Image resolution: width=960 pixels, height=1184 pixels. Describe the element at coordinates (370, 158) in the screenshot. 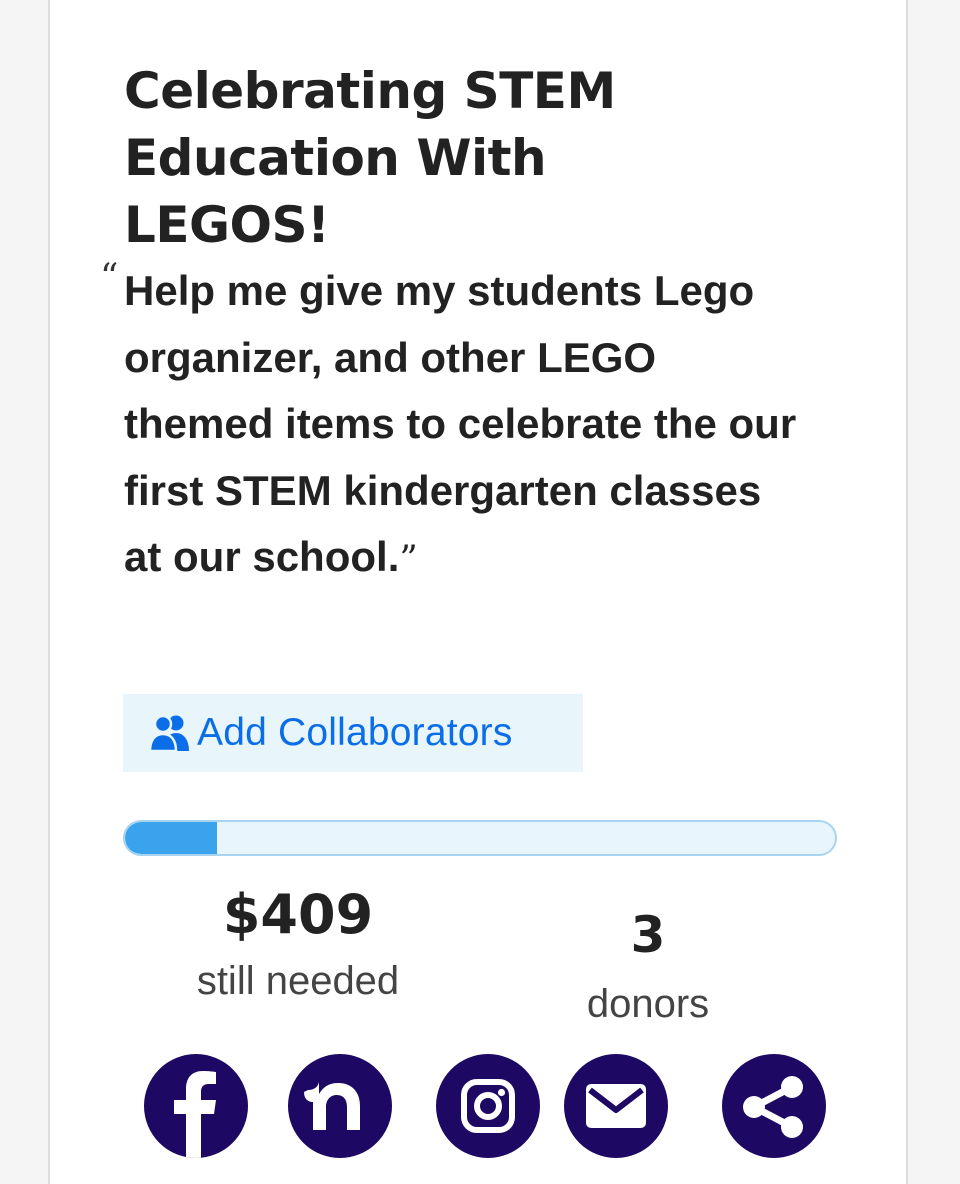

I see `project-title: Celebrating STEM Education With LEGOS!` at that location.